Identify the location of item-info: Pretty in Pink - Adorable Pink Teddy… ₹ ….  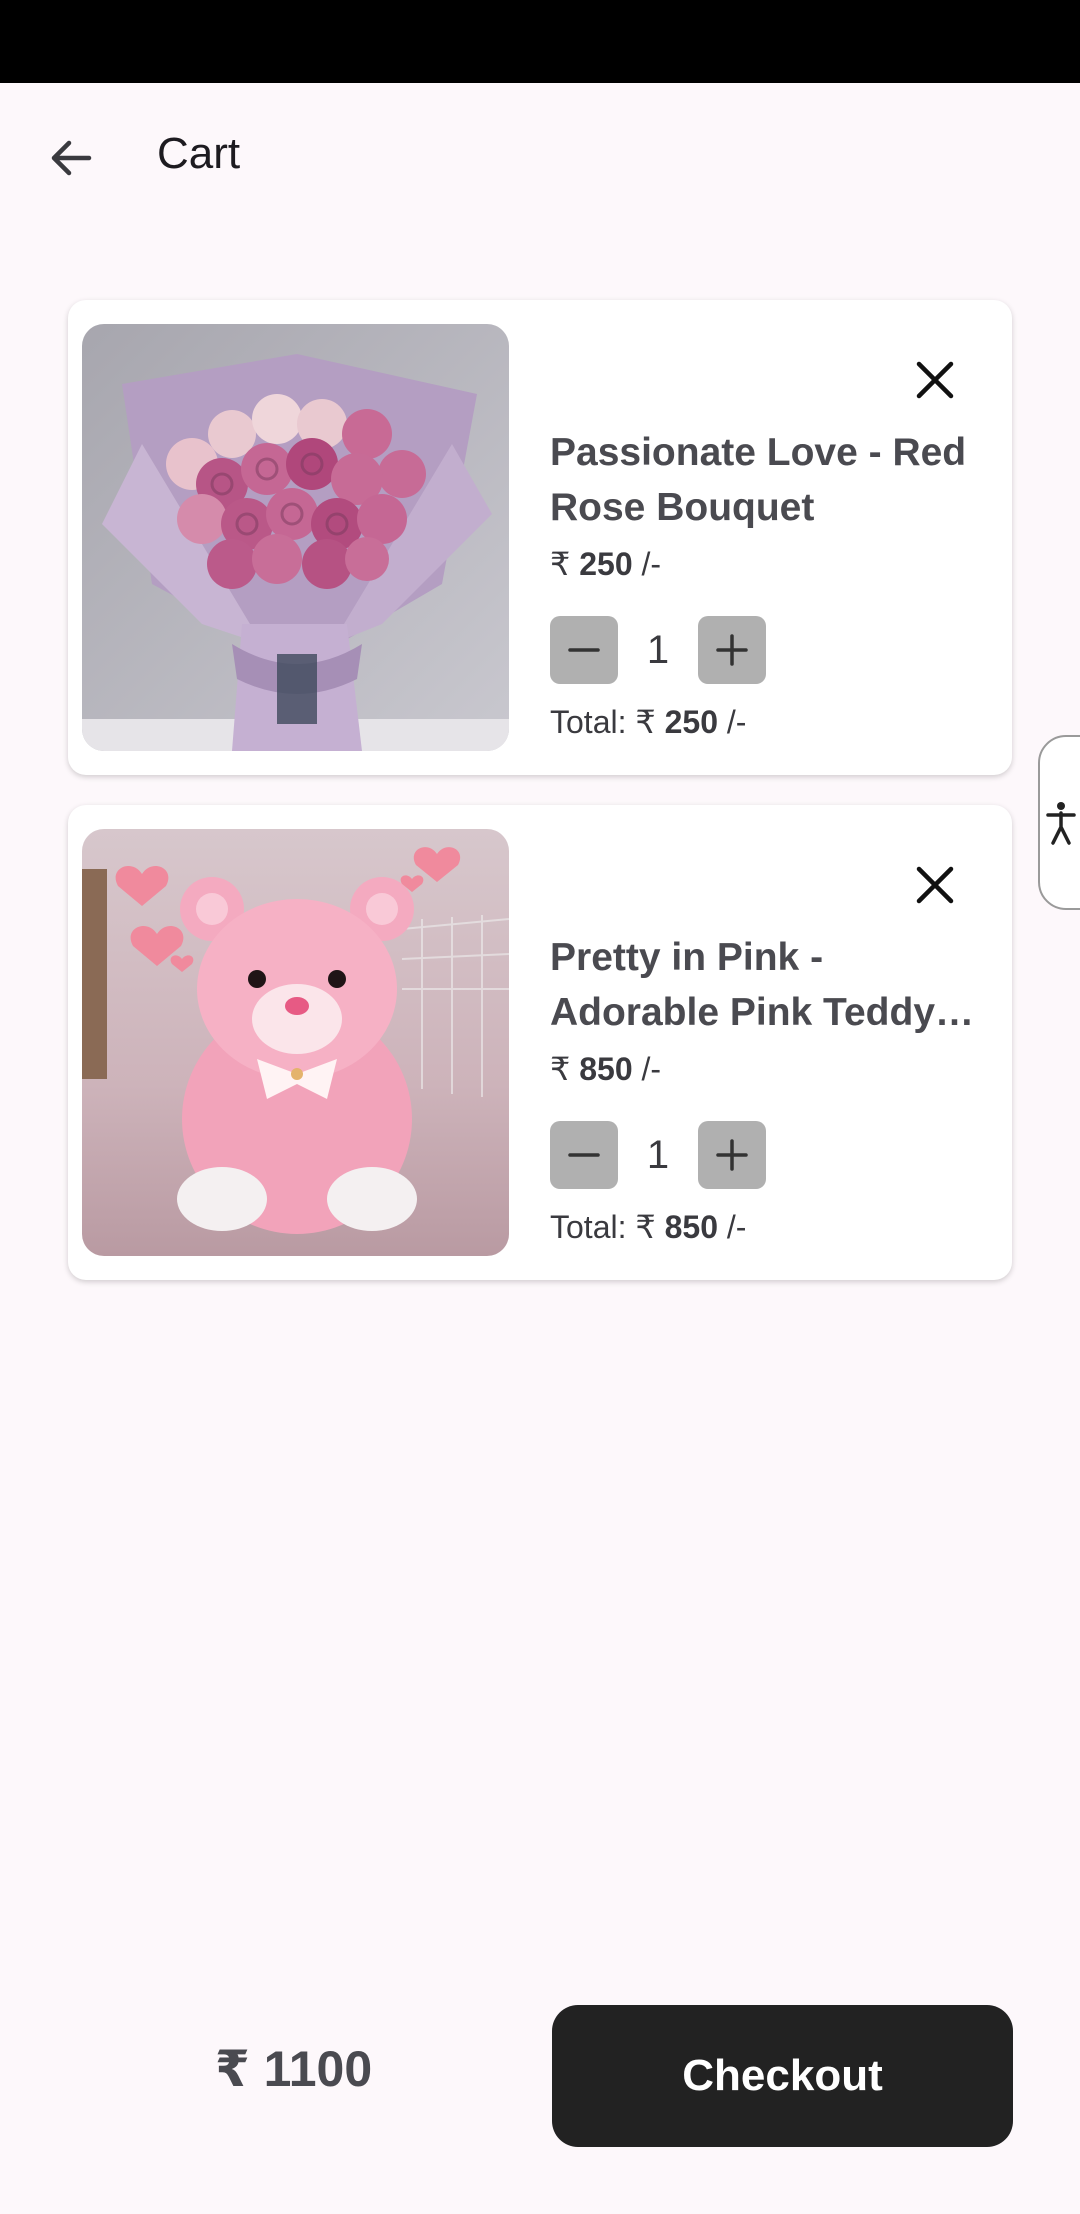
(770, 1087).